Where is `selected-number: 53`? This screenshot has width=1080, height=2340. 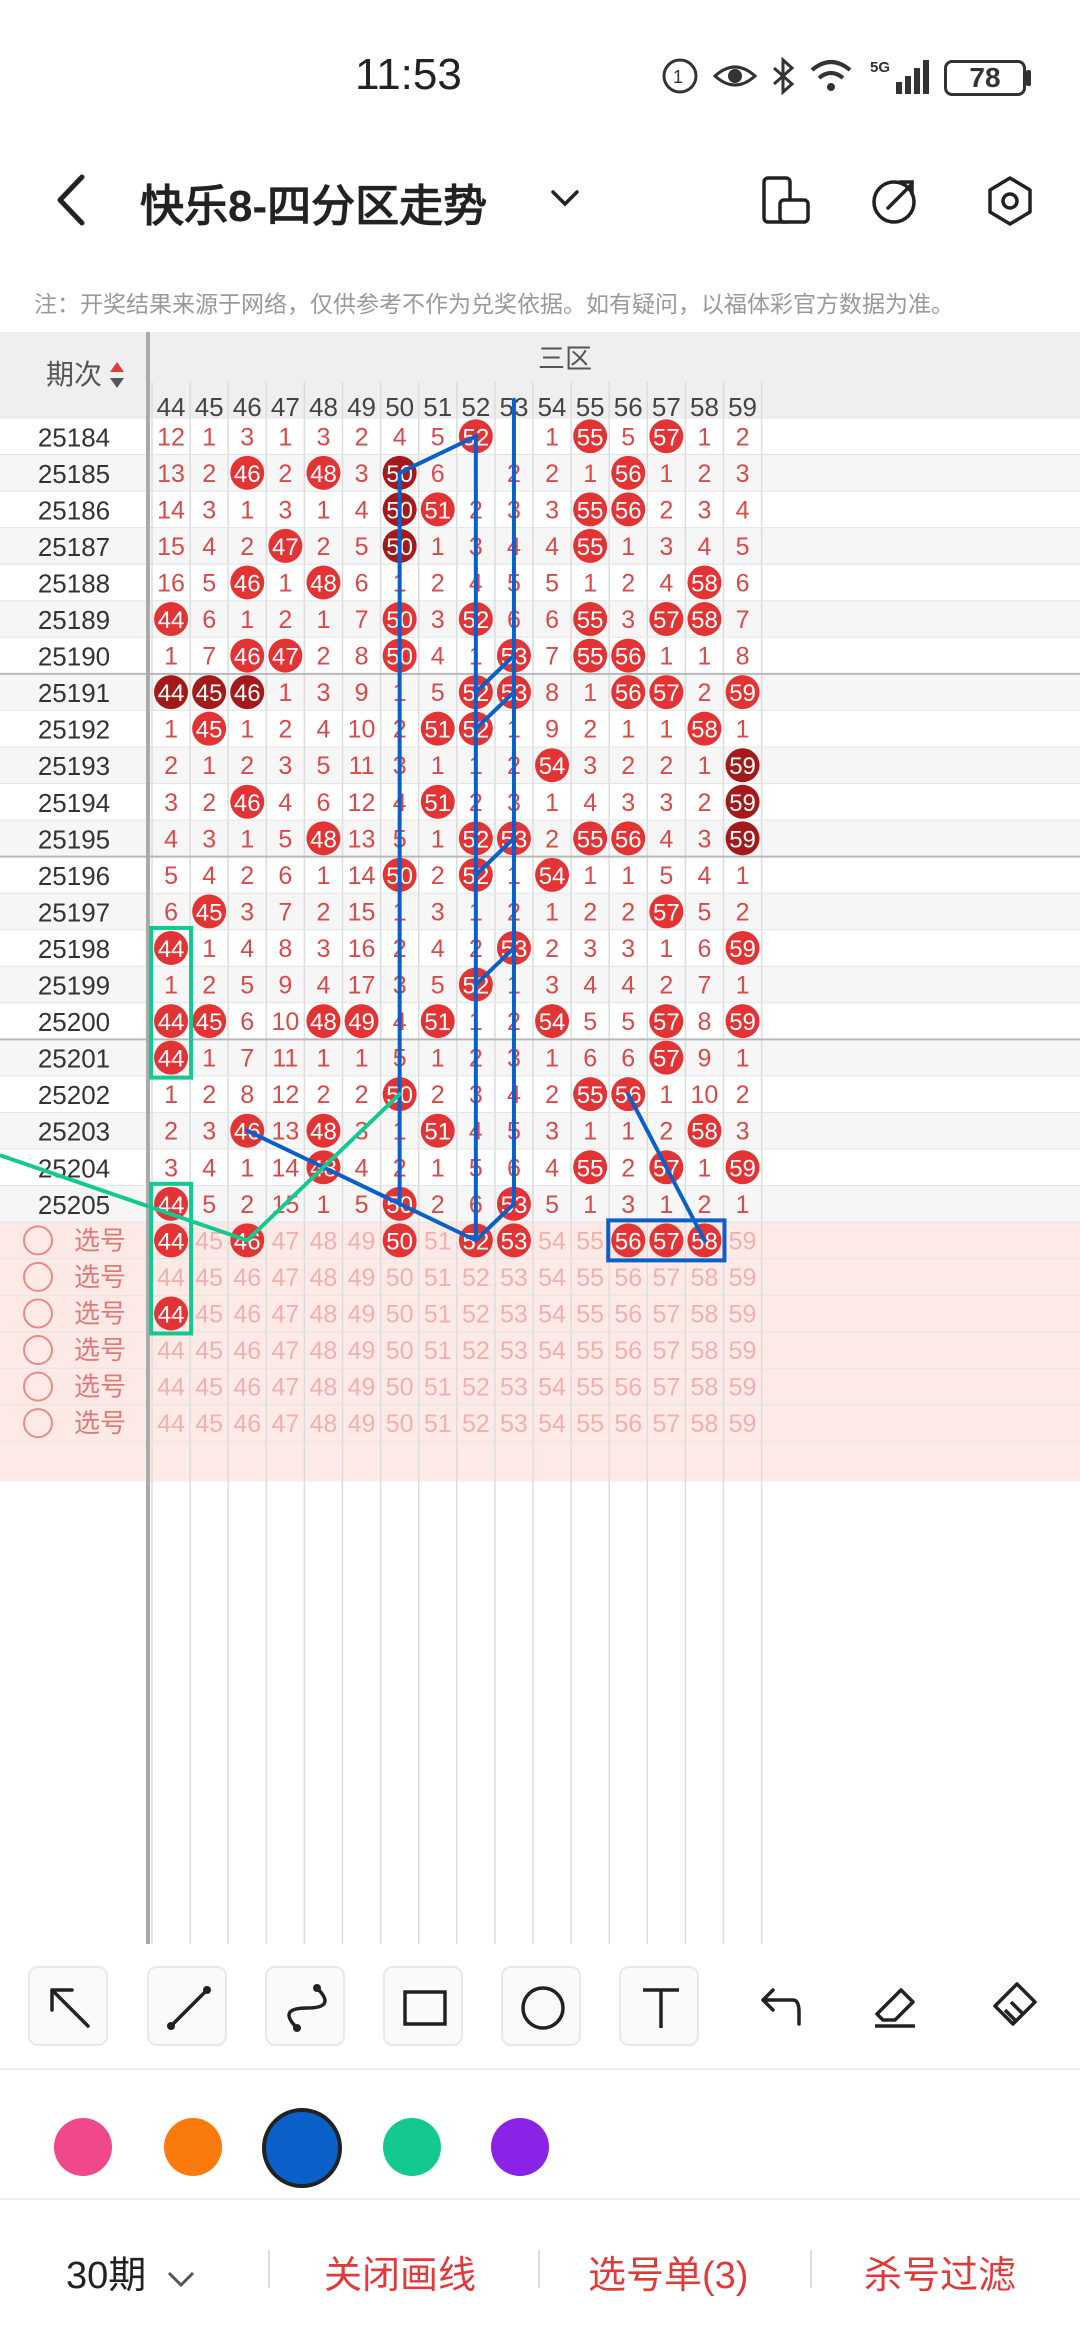 selected-number: 53 is located at coordinates (514, 1241).